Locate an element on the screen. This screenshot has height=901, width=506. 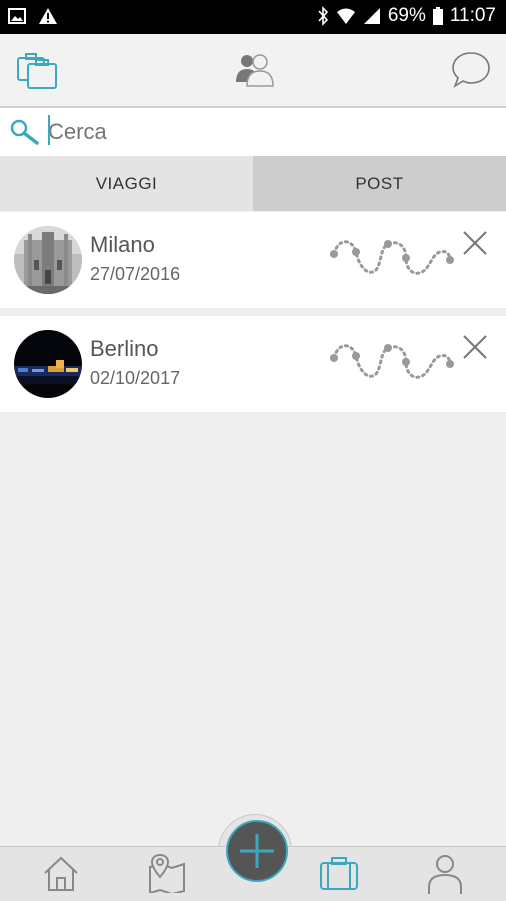
text-cursor is located at coordinates (49, 130).